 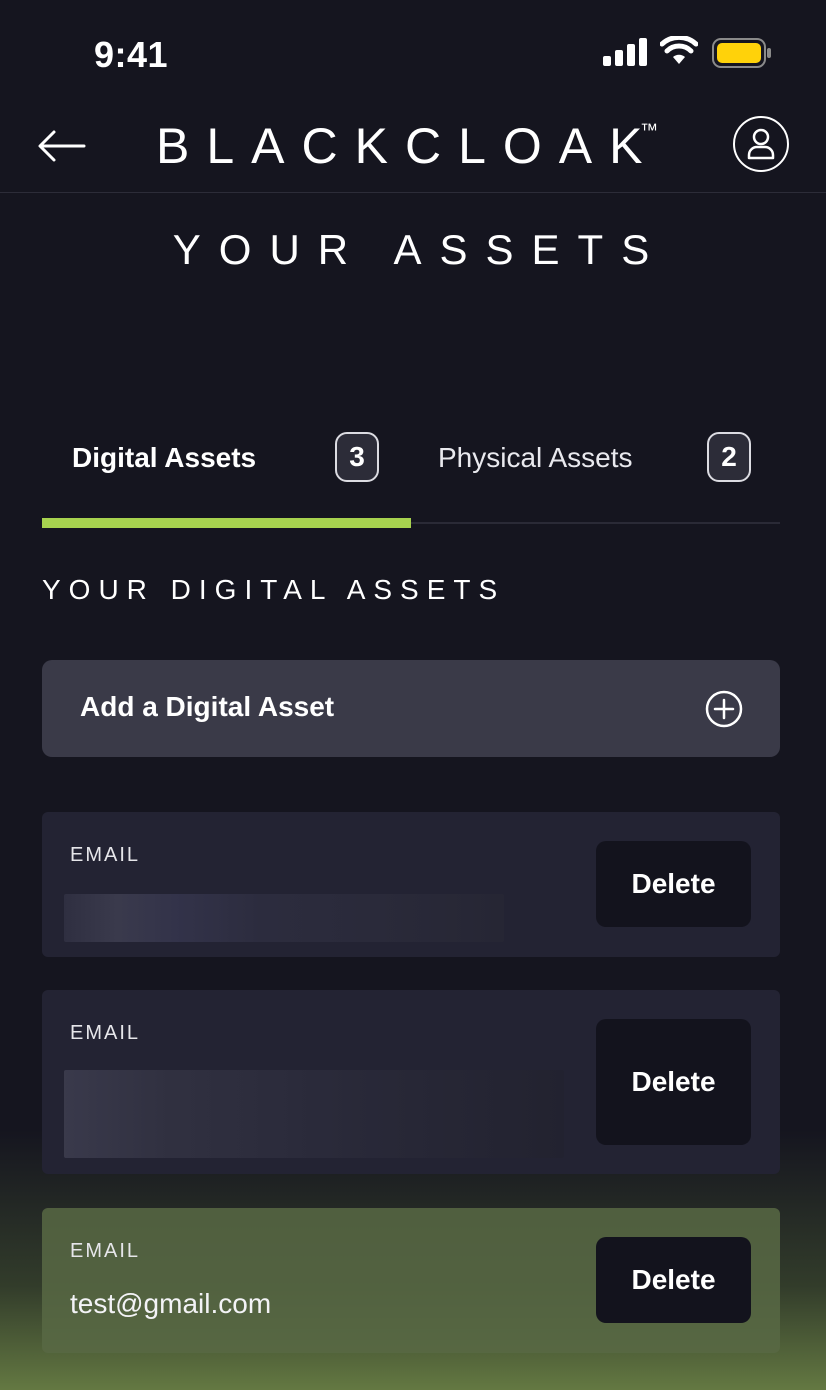 I want to click on tab-count-badge: 3, so click(x=357, y=457).